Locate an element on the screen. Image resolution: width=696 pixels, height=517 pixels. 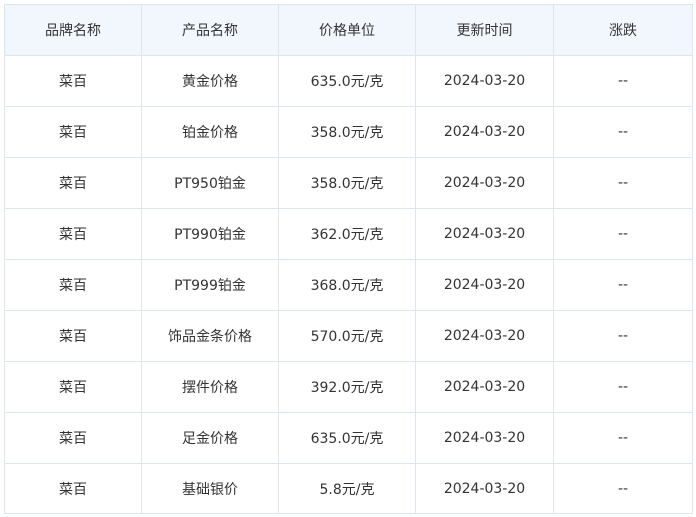
table-row: 菜百 铂金价格 358.0元/克 2024-03-20 -- is located at coordinates (348, 132).